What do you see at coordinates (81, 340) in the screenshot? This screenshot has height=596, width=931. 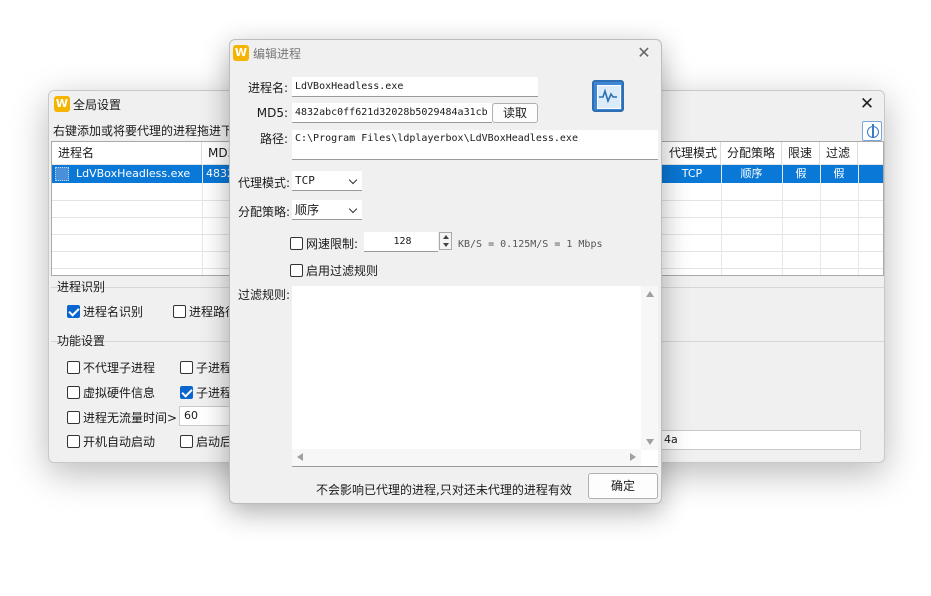 I see `function-group-title: 功能设置` at bounding box center [81, 340].